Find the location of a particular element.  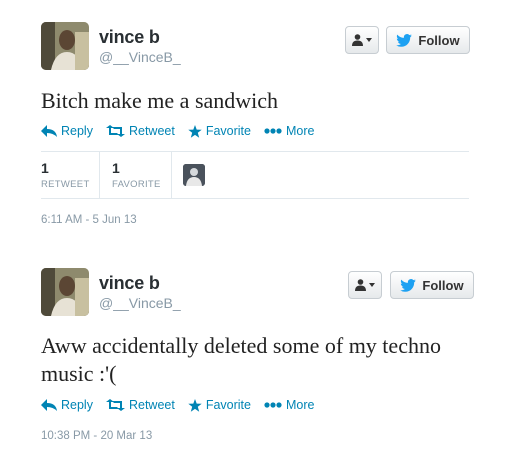

timestamp: 10:38 PM - 20 Mar 13 is located at coordinates (96, 436).